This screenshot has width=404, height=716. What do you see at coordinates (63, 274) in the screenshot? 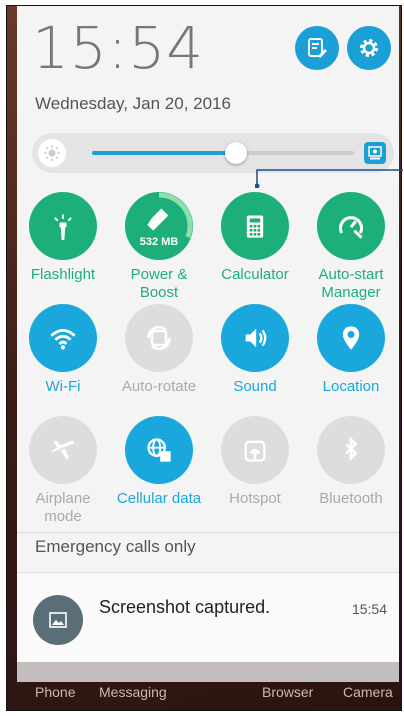
I see `tile-label: Flashlight` at bounding box center [63, 274].